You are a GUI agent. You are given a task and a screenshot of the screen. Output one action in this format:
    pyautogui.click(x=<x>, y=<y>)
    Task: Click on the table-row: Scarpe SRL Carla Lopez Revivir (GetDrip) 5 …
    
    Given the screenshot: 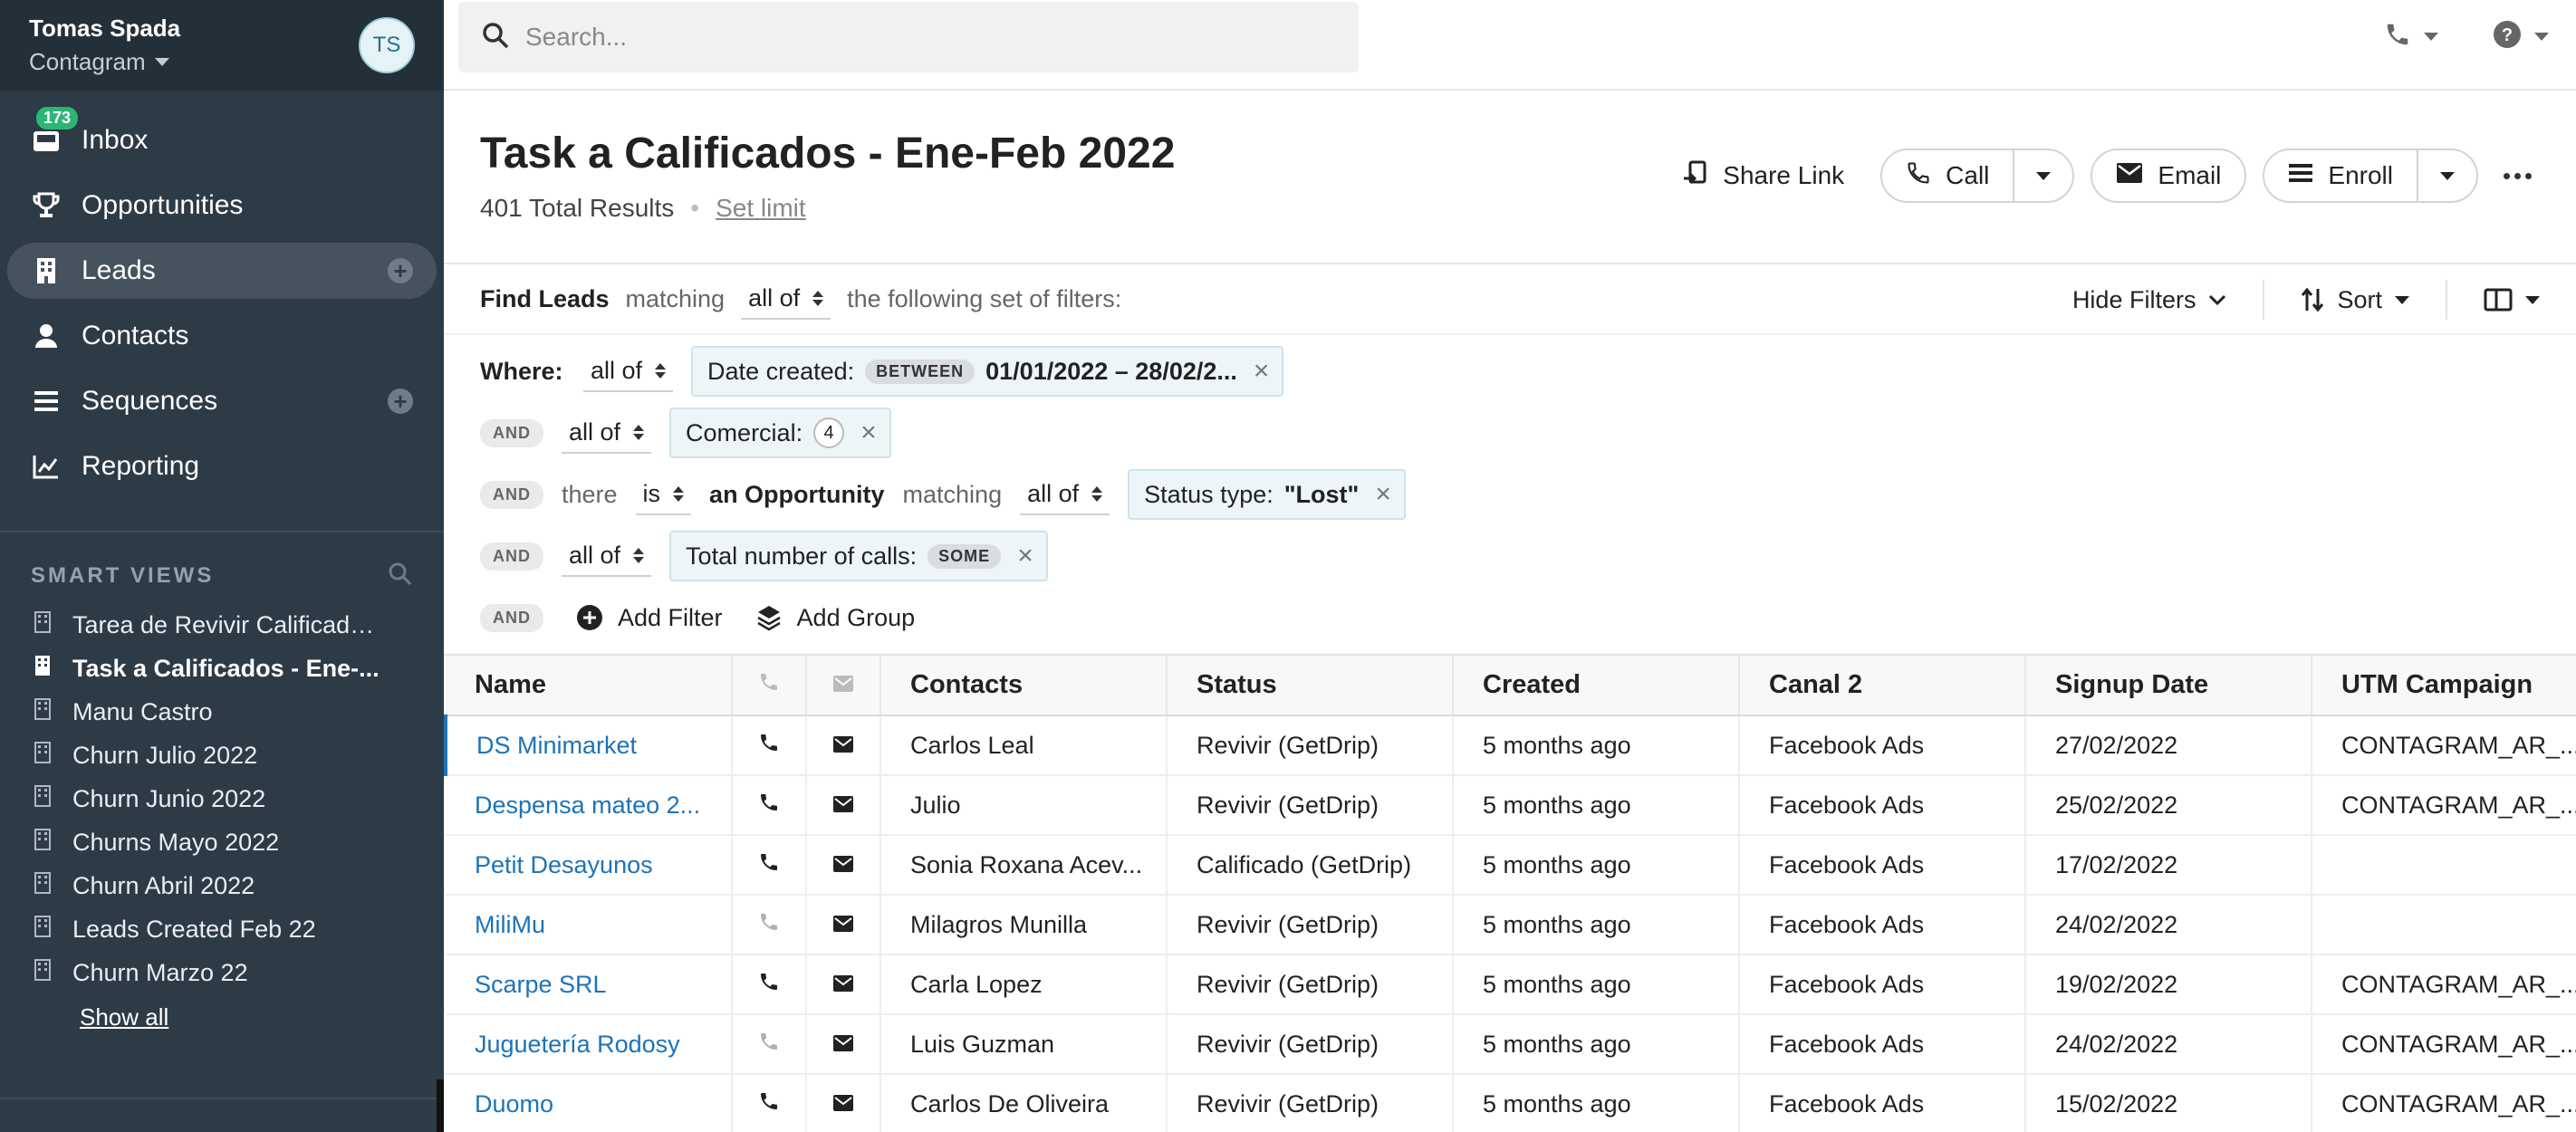 What is the action you would take?
    pyautogui.click(x=1511, y=985)
    